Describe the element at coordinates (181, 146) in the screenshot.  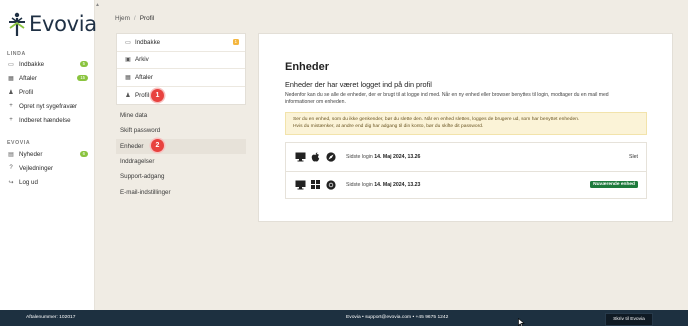
I see `submenu-enheder: Enheder` at that location.